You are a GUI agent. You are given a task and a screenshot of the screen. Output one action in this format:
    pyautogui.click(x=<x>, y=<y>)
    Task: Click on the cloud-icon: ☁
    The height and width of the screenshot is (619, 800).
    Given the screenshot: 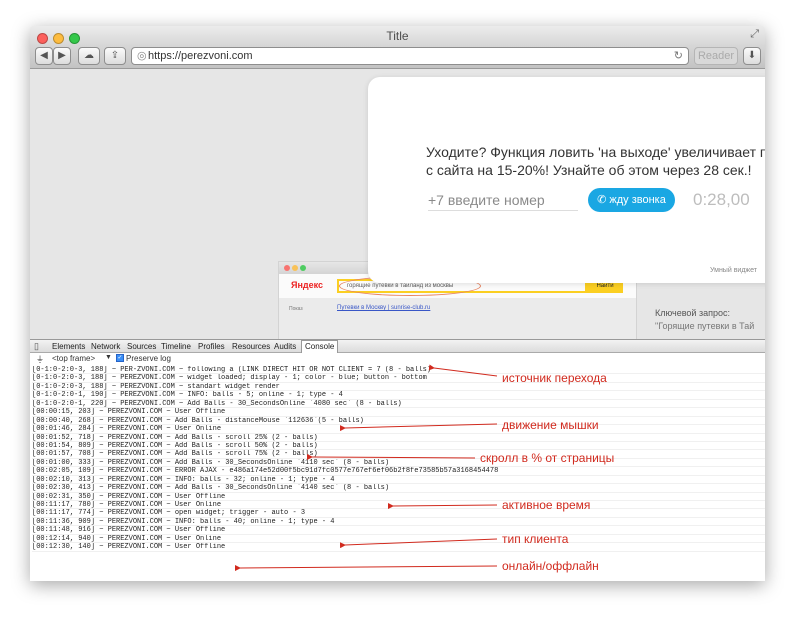 What is the action you would take?
    pyautogui.click(x=89, y=55)
    